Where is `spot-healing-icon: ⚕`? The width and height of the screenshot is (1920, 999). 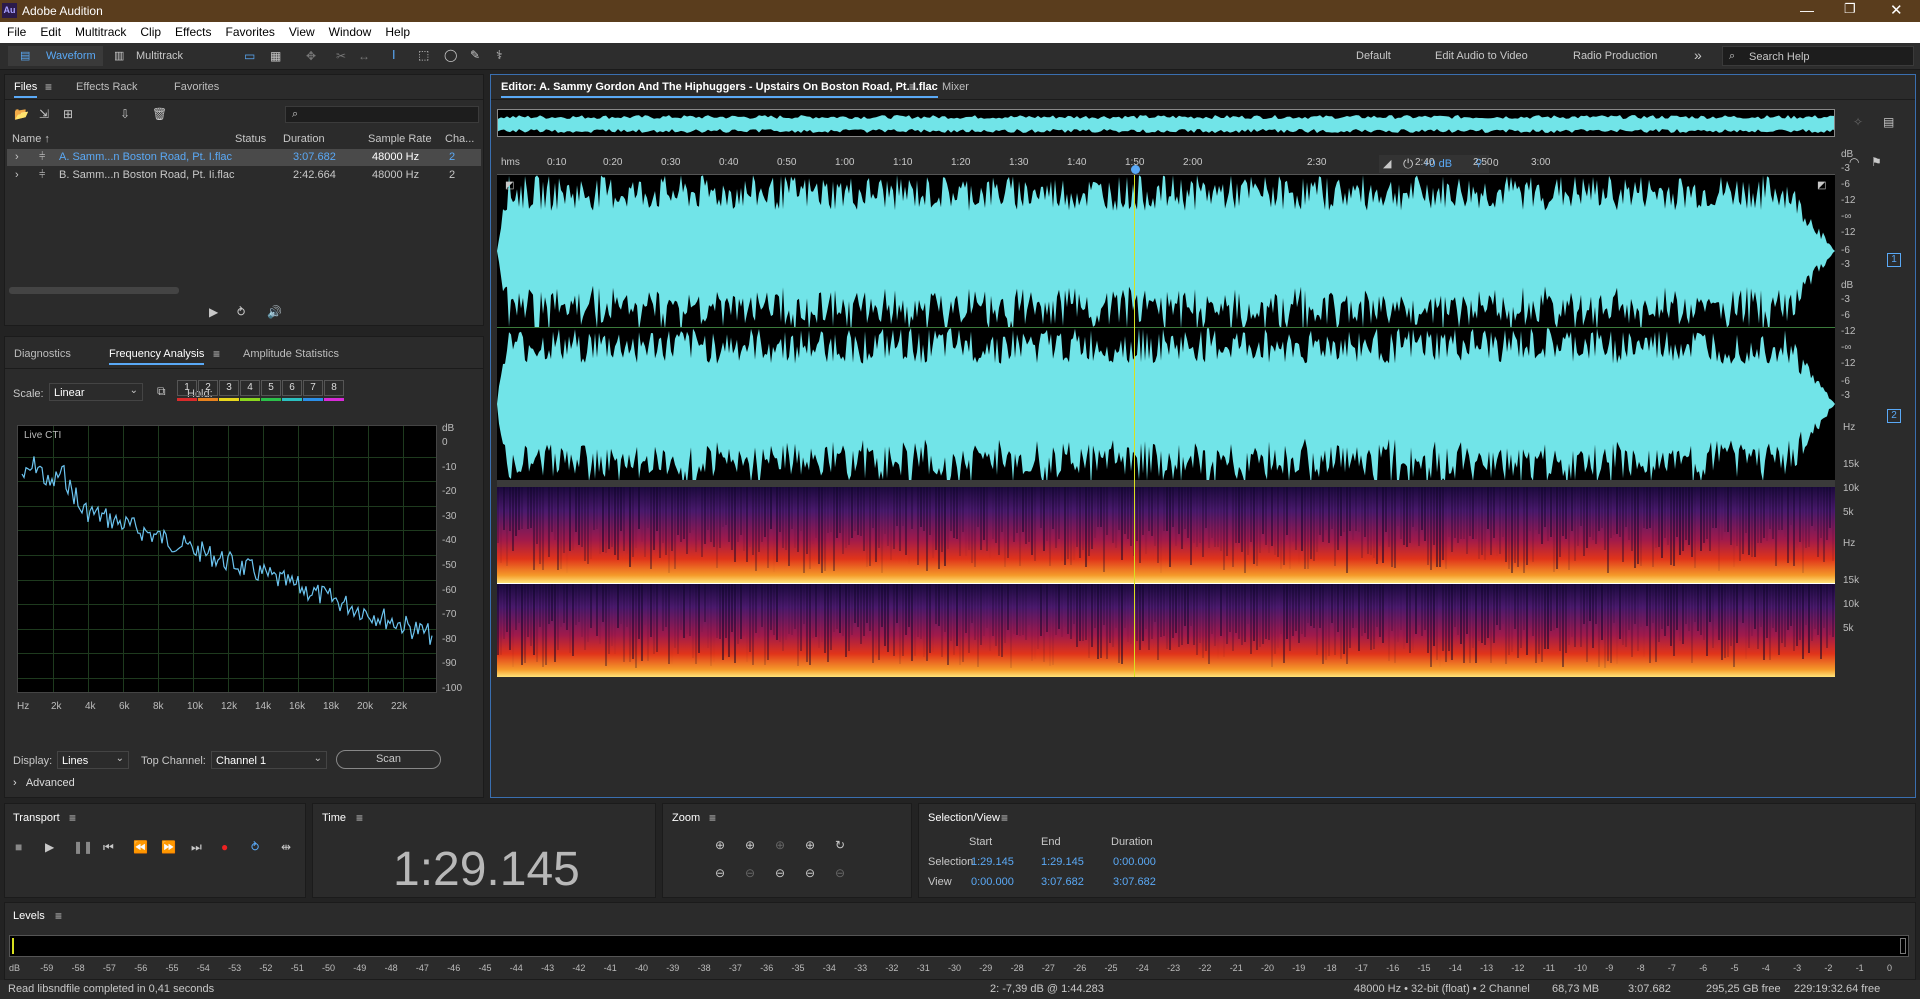
spot-healing-icon: ⚕ is located at coordinates (499, 55).